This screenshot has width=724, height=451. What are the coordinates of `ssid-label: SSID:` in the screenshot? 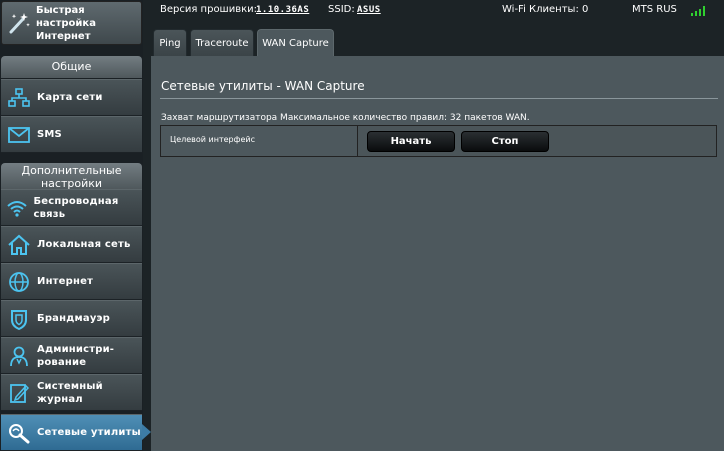 It's located at (341, 9).